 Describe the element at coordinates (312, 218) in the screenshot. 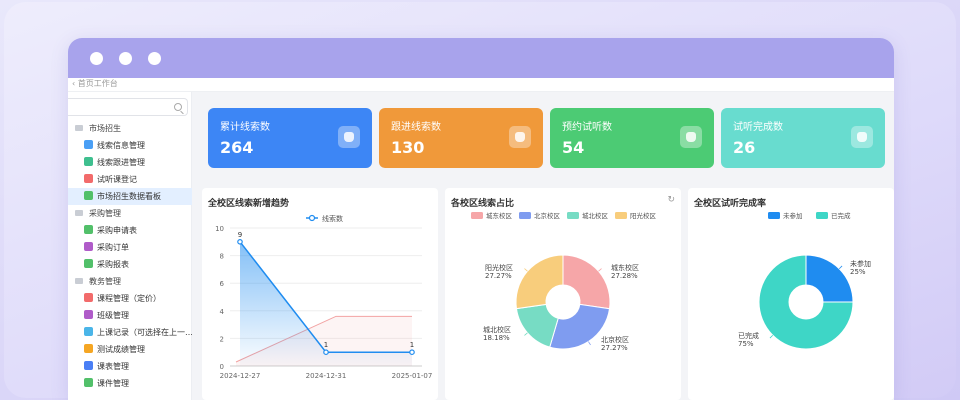

I see `legend-marker` at that location.